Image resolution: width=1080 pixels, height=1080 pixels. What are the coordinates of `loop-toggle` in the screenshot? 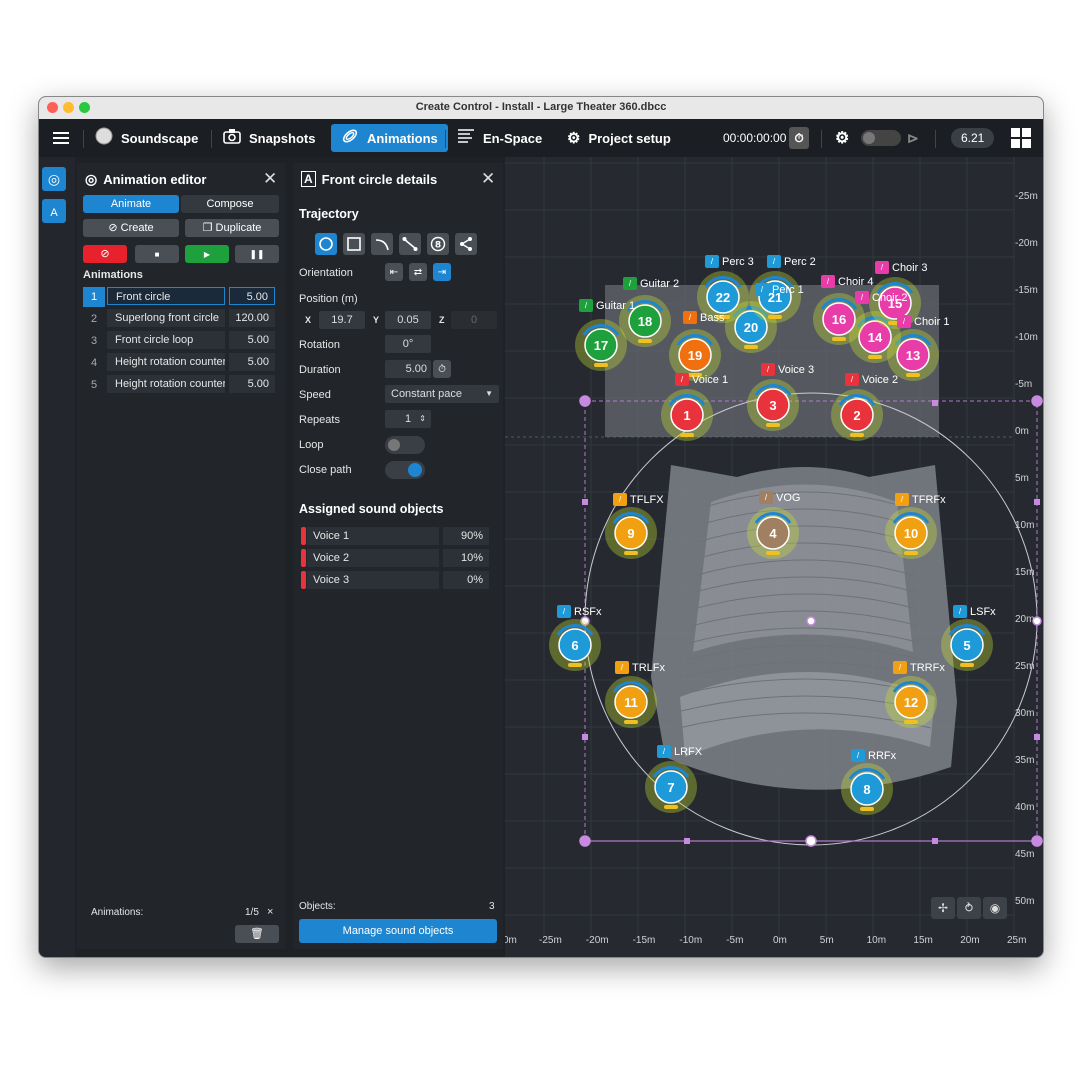 It's located at (405, 445).